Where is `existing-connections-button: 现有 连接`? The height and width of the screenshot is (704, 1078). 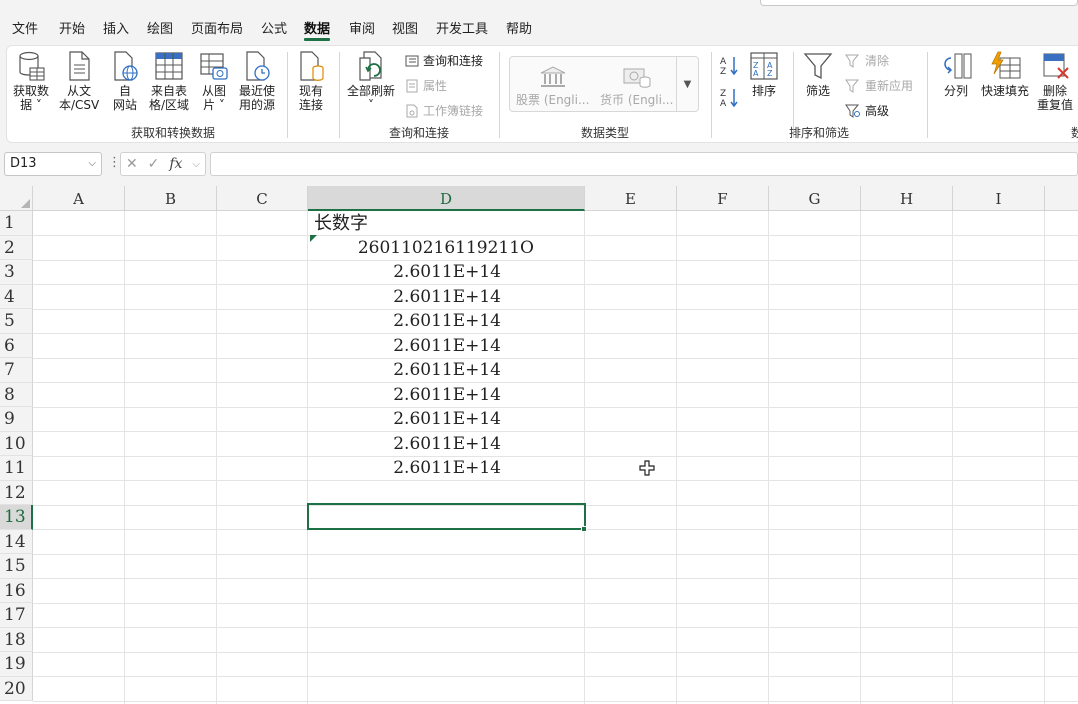 existing-connections-button: 现有 连接 is located at coordinates (311, 81).